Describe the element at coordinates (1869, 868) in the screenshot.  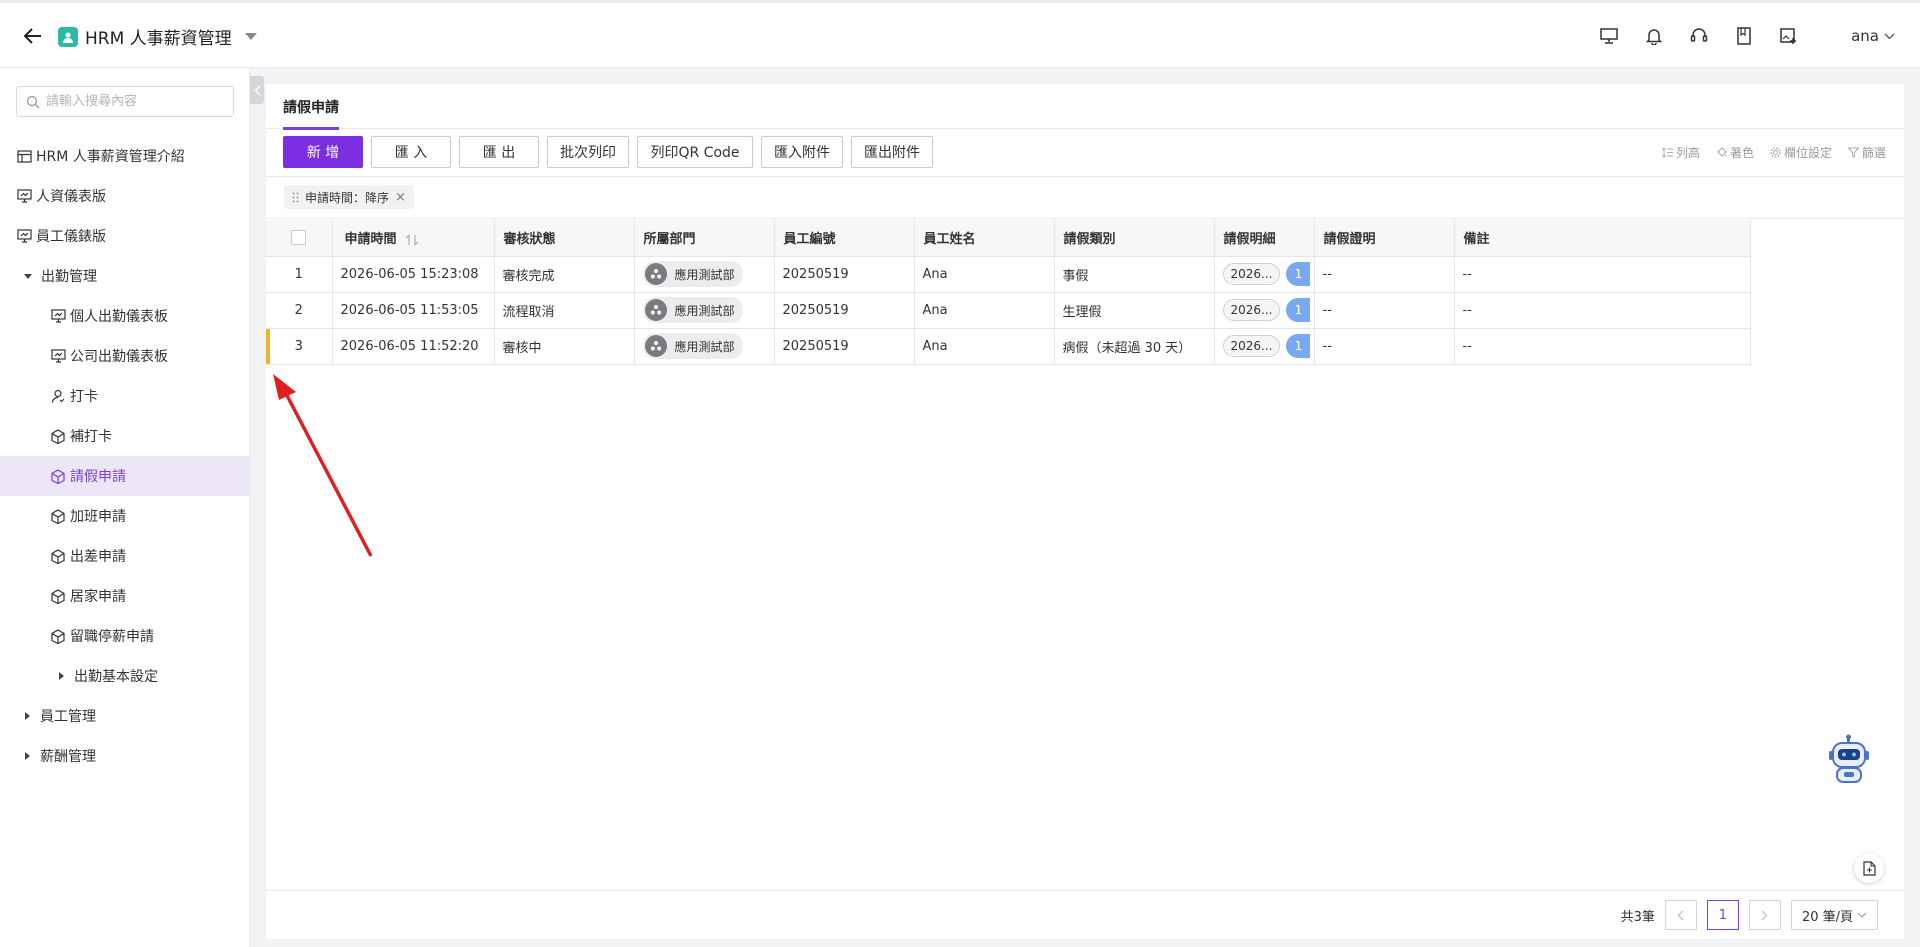
I see `document-icon` at that location.